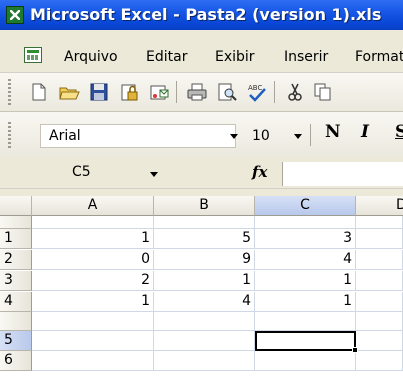  I want to click on permission-icon, so click(129, 92).